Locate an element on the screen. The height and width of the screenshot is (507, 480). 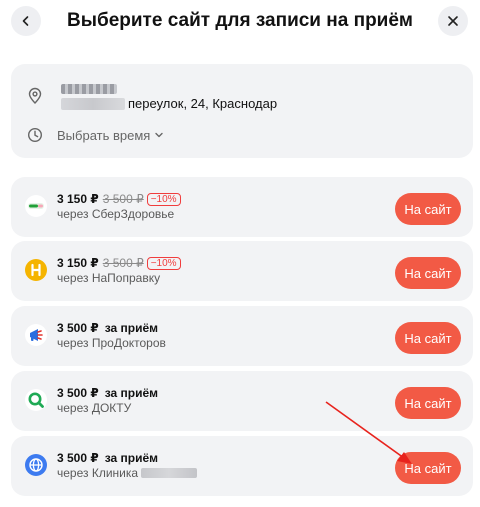
sberzdorovie-logo is located at coordinates (36, 206).